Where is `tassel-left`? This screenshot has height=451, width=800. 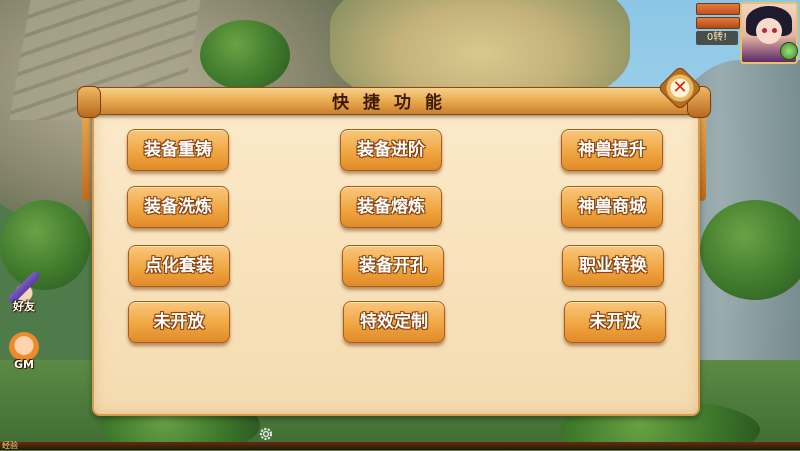 tassel-left is located at coordinates (86, 156).